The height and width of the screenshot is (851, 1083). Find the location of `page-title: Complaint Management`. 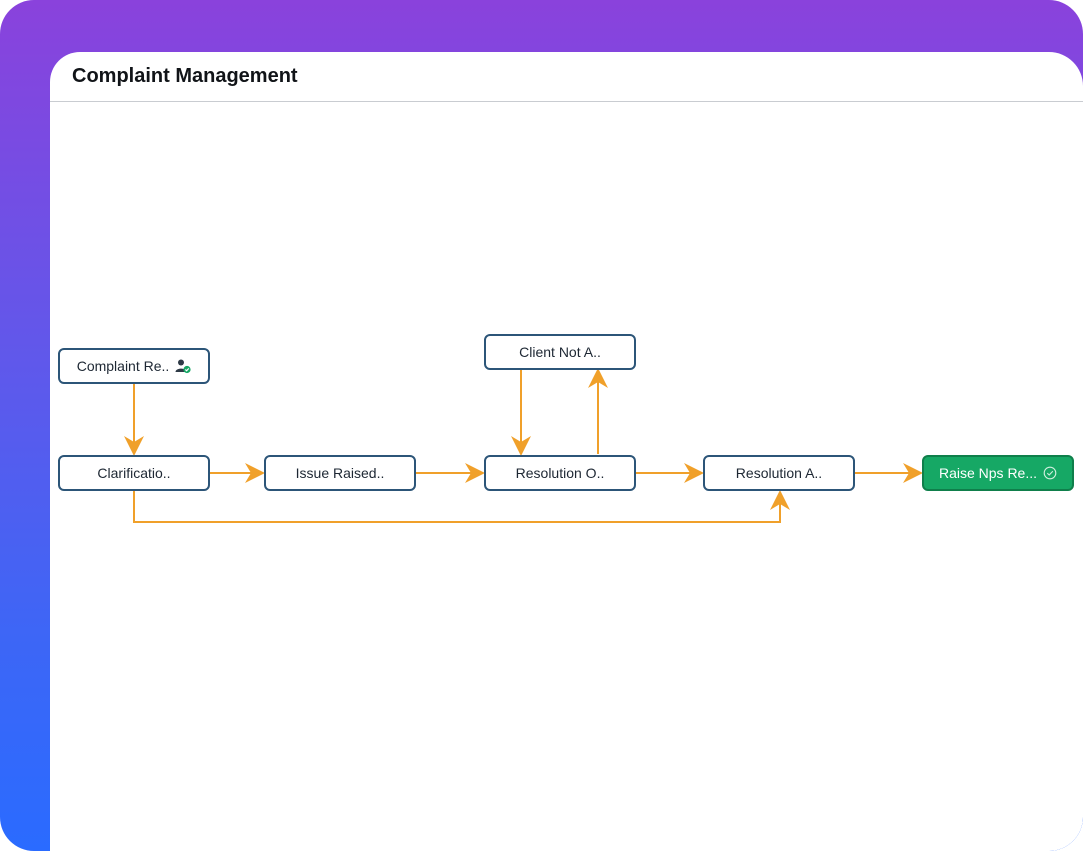

page-title: Complaint Management is located at coordinates (185, 76).